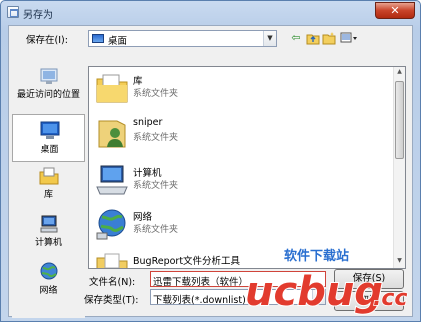 This screenshot has width=421, height=322. I want to click on scrollbar-thumb, so click(399, 120).